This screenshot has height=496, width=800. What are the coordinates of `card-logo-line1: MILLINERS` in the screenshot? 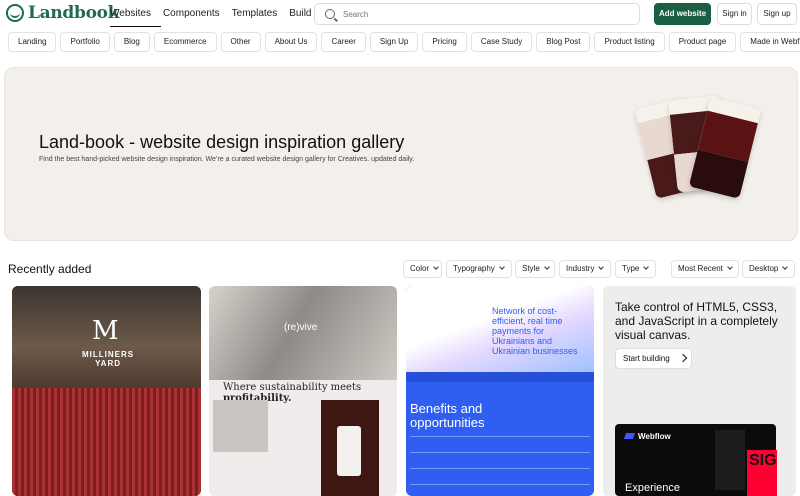 It's located at (108, 354).